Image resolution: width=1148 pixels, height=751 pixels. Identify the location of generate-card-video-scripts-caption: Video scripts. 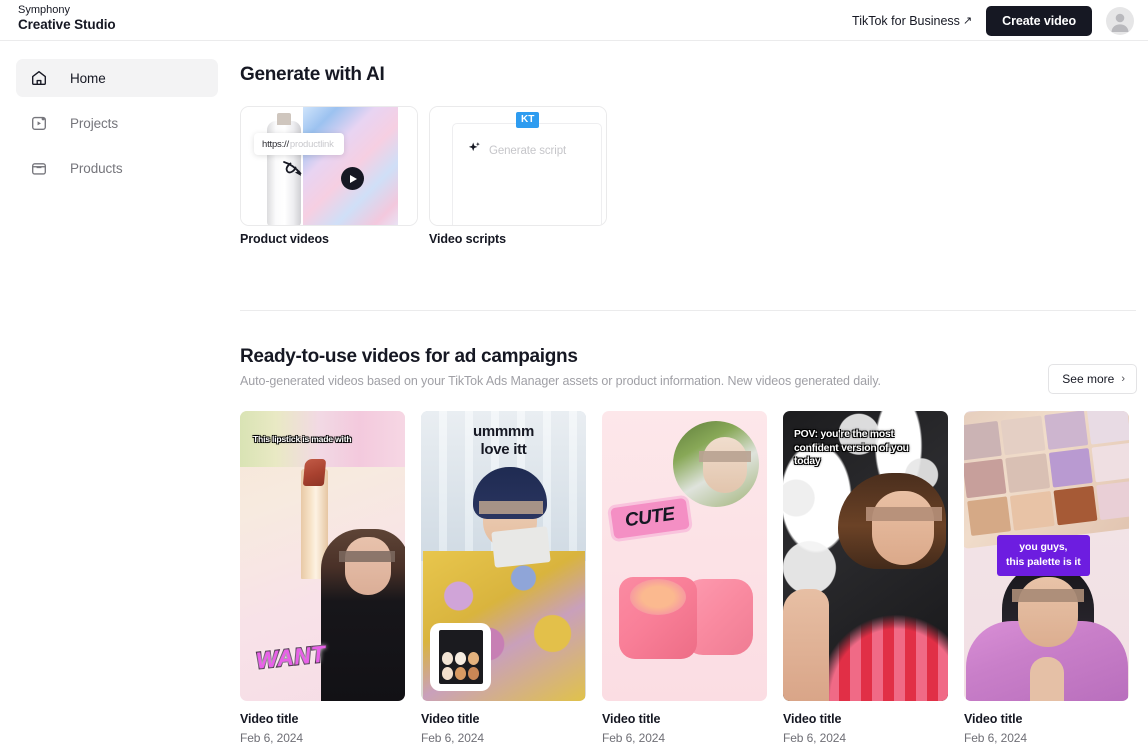
(467, 239).